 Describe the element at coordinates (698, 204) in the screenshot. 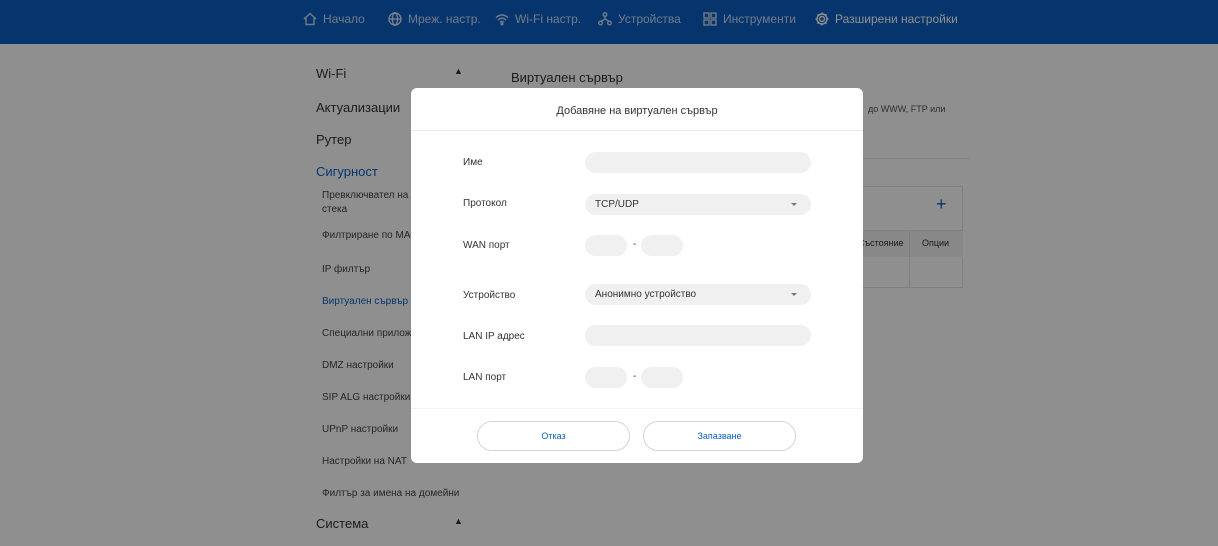

I see `protocol-select: TCP/UDP` at that location.